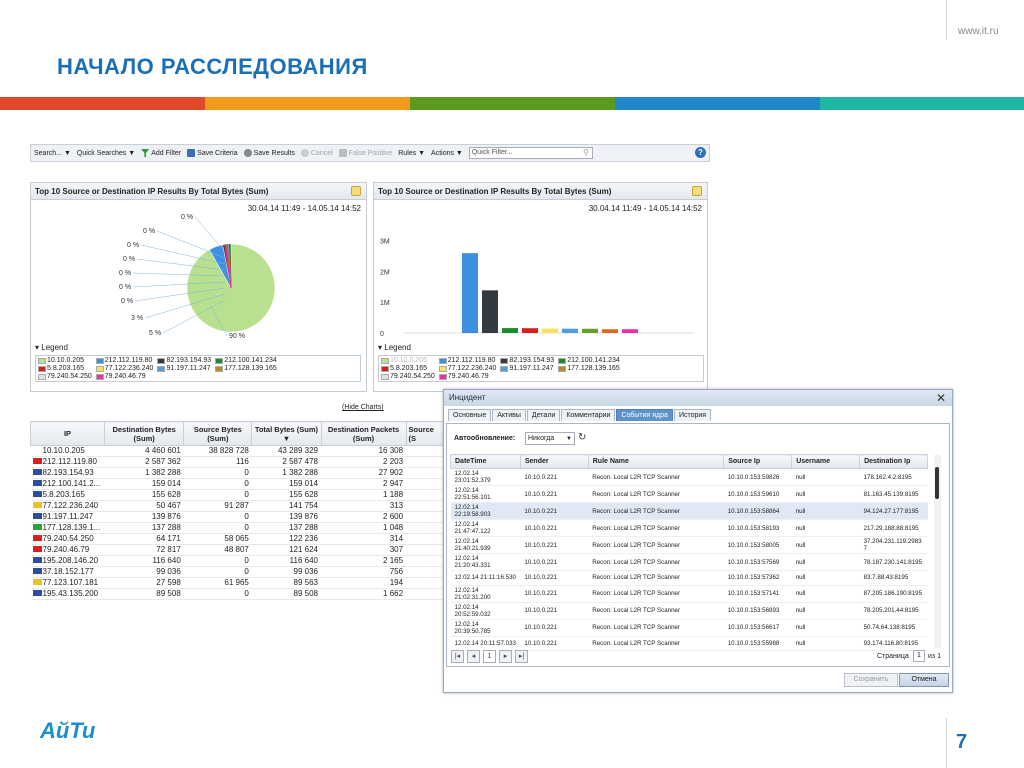  What do you see at coordinates (269, 153) in the screenshot?
I see `save-results-button: Save Results` at bounding box center [269, 153].